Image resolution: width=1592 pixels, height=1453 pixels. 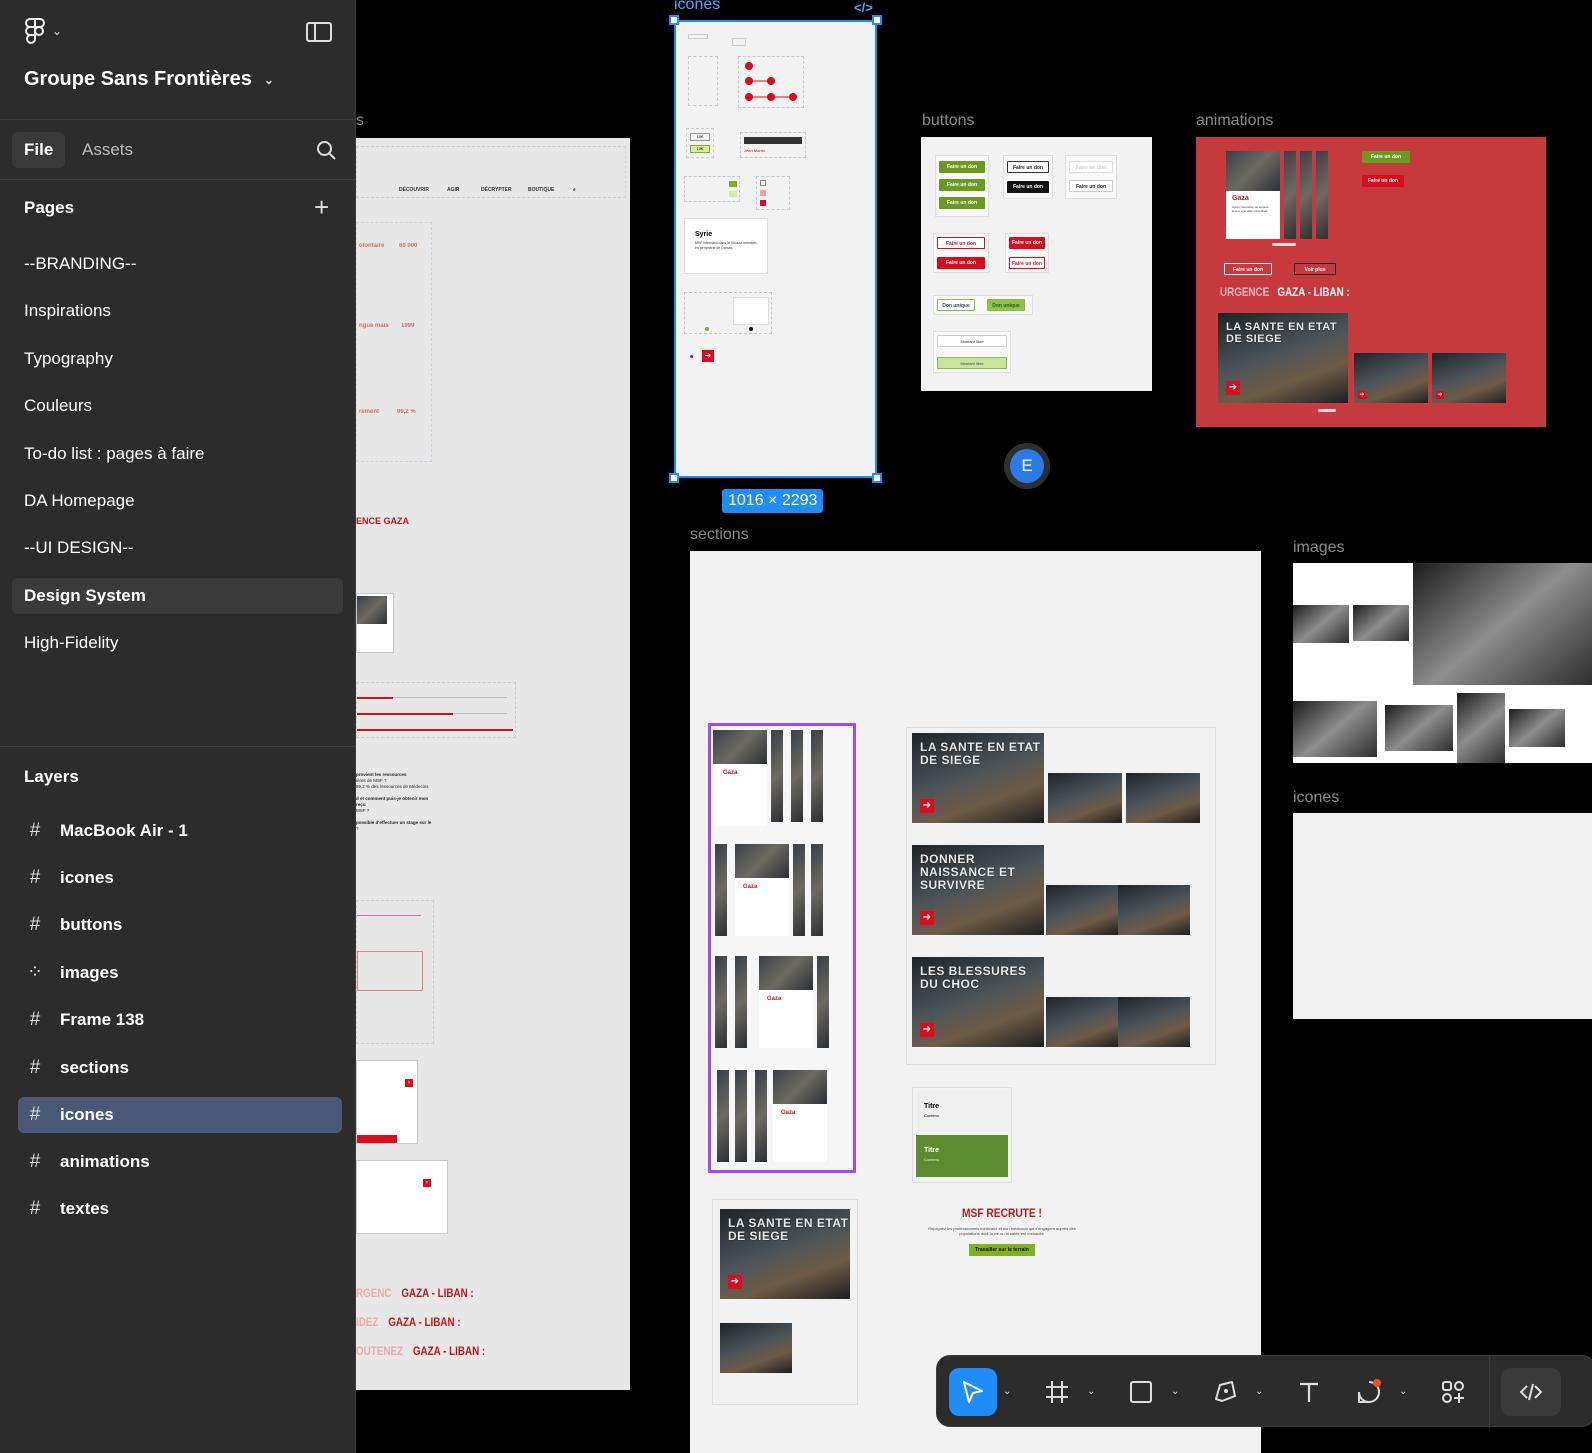 I want to click on toggle-sidebar-icon, so click(x=319, y=32).